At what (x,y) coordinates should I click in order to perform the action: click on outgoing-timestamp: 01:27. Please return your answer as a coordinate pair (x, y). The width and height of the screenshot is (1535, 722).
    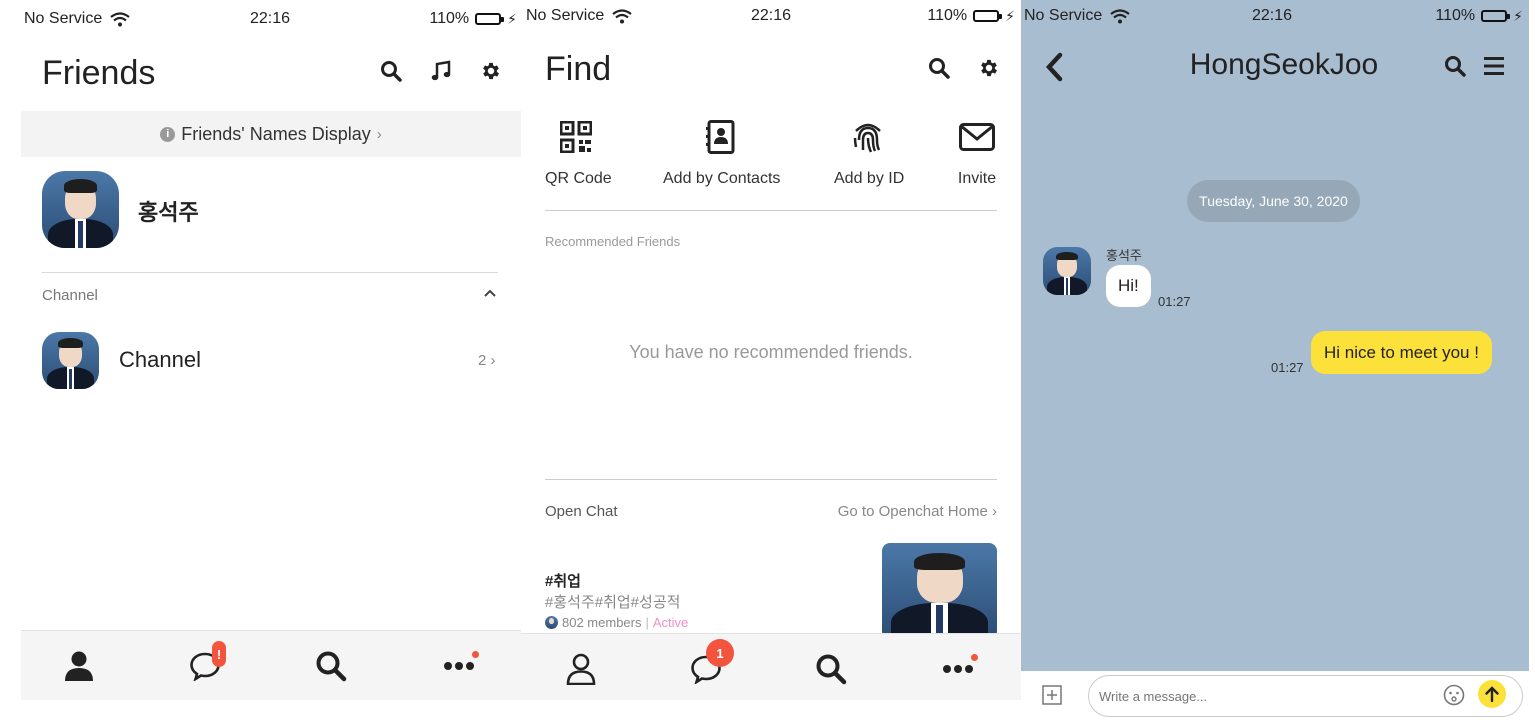
    Looking at the image, I should click on (1287, 367).